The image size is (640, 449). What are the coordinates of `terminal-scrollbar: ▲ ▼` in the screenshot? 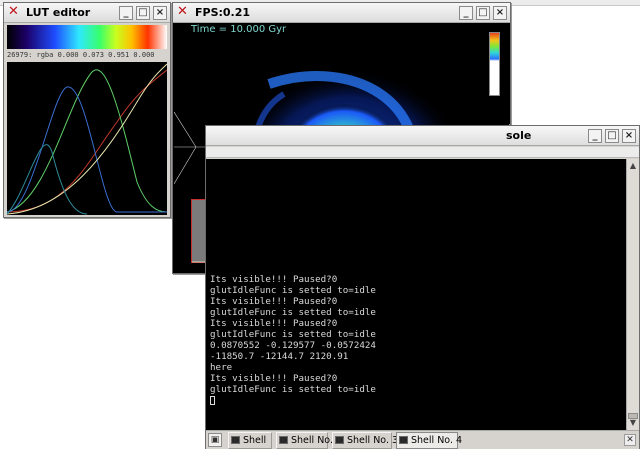 It's located at (632, 294).